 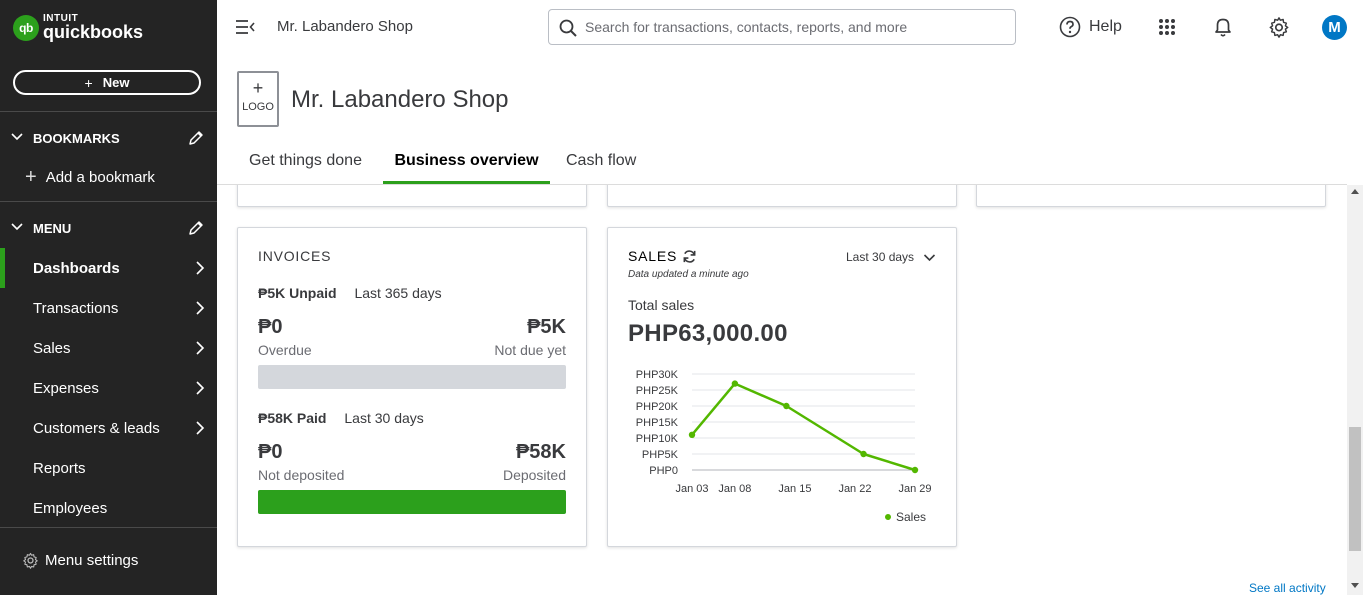 What do you see at coordinates (1355, 489) in the screenshot?
I see `scroll-thumb` at bounding box center [1355, 489].